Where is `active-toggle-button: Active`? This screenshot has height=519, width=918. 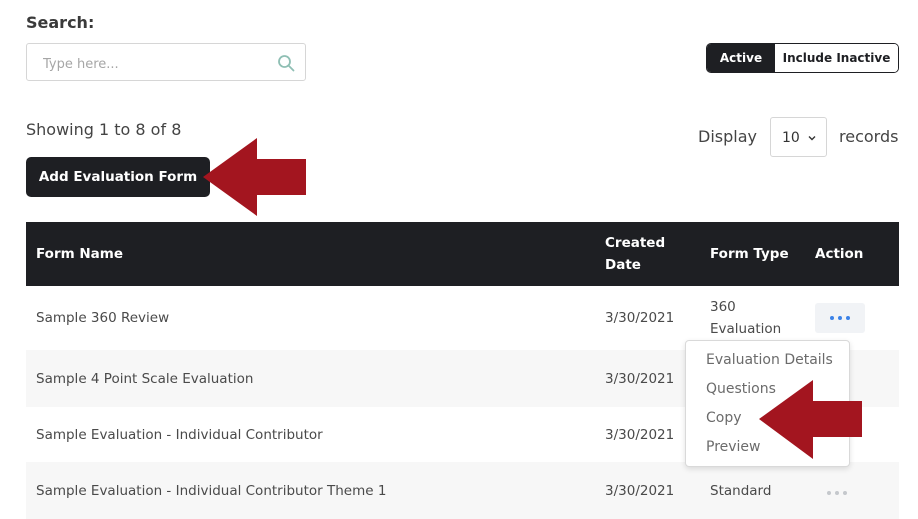 active-toggle-button: Active is located at coordinates (741, 58).